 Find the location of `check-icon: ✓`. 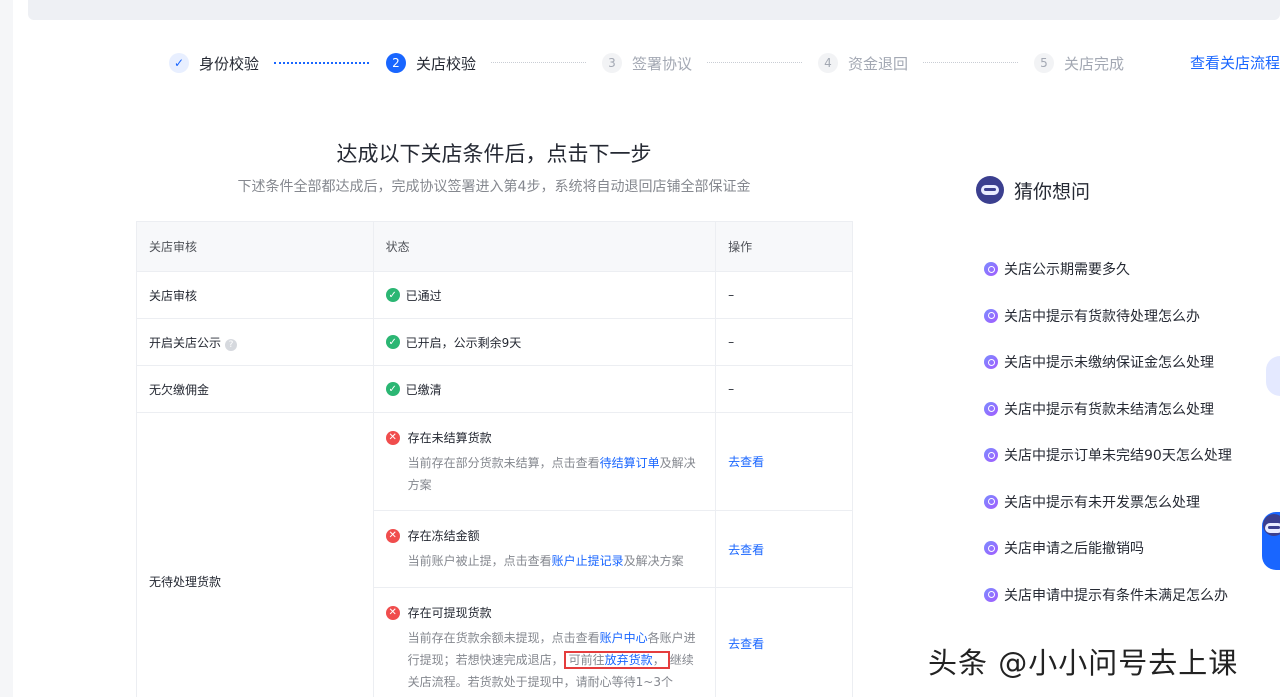

check-icon: ✓ is located at coordinates (179, 63).